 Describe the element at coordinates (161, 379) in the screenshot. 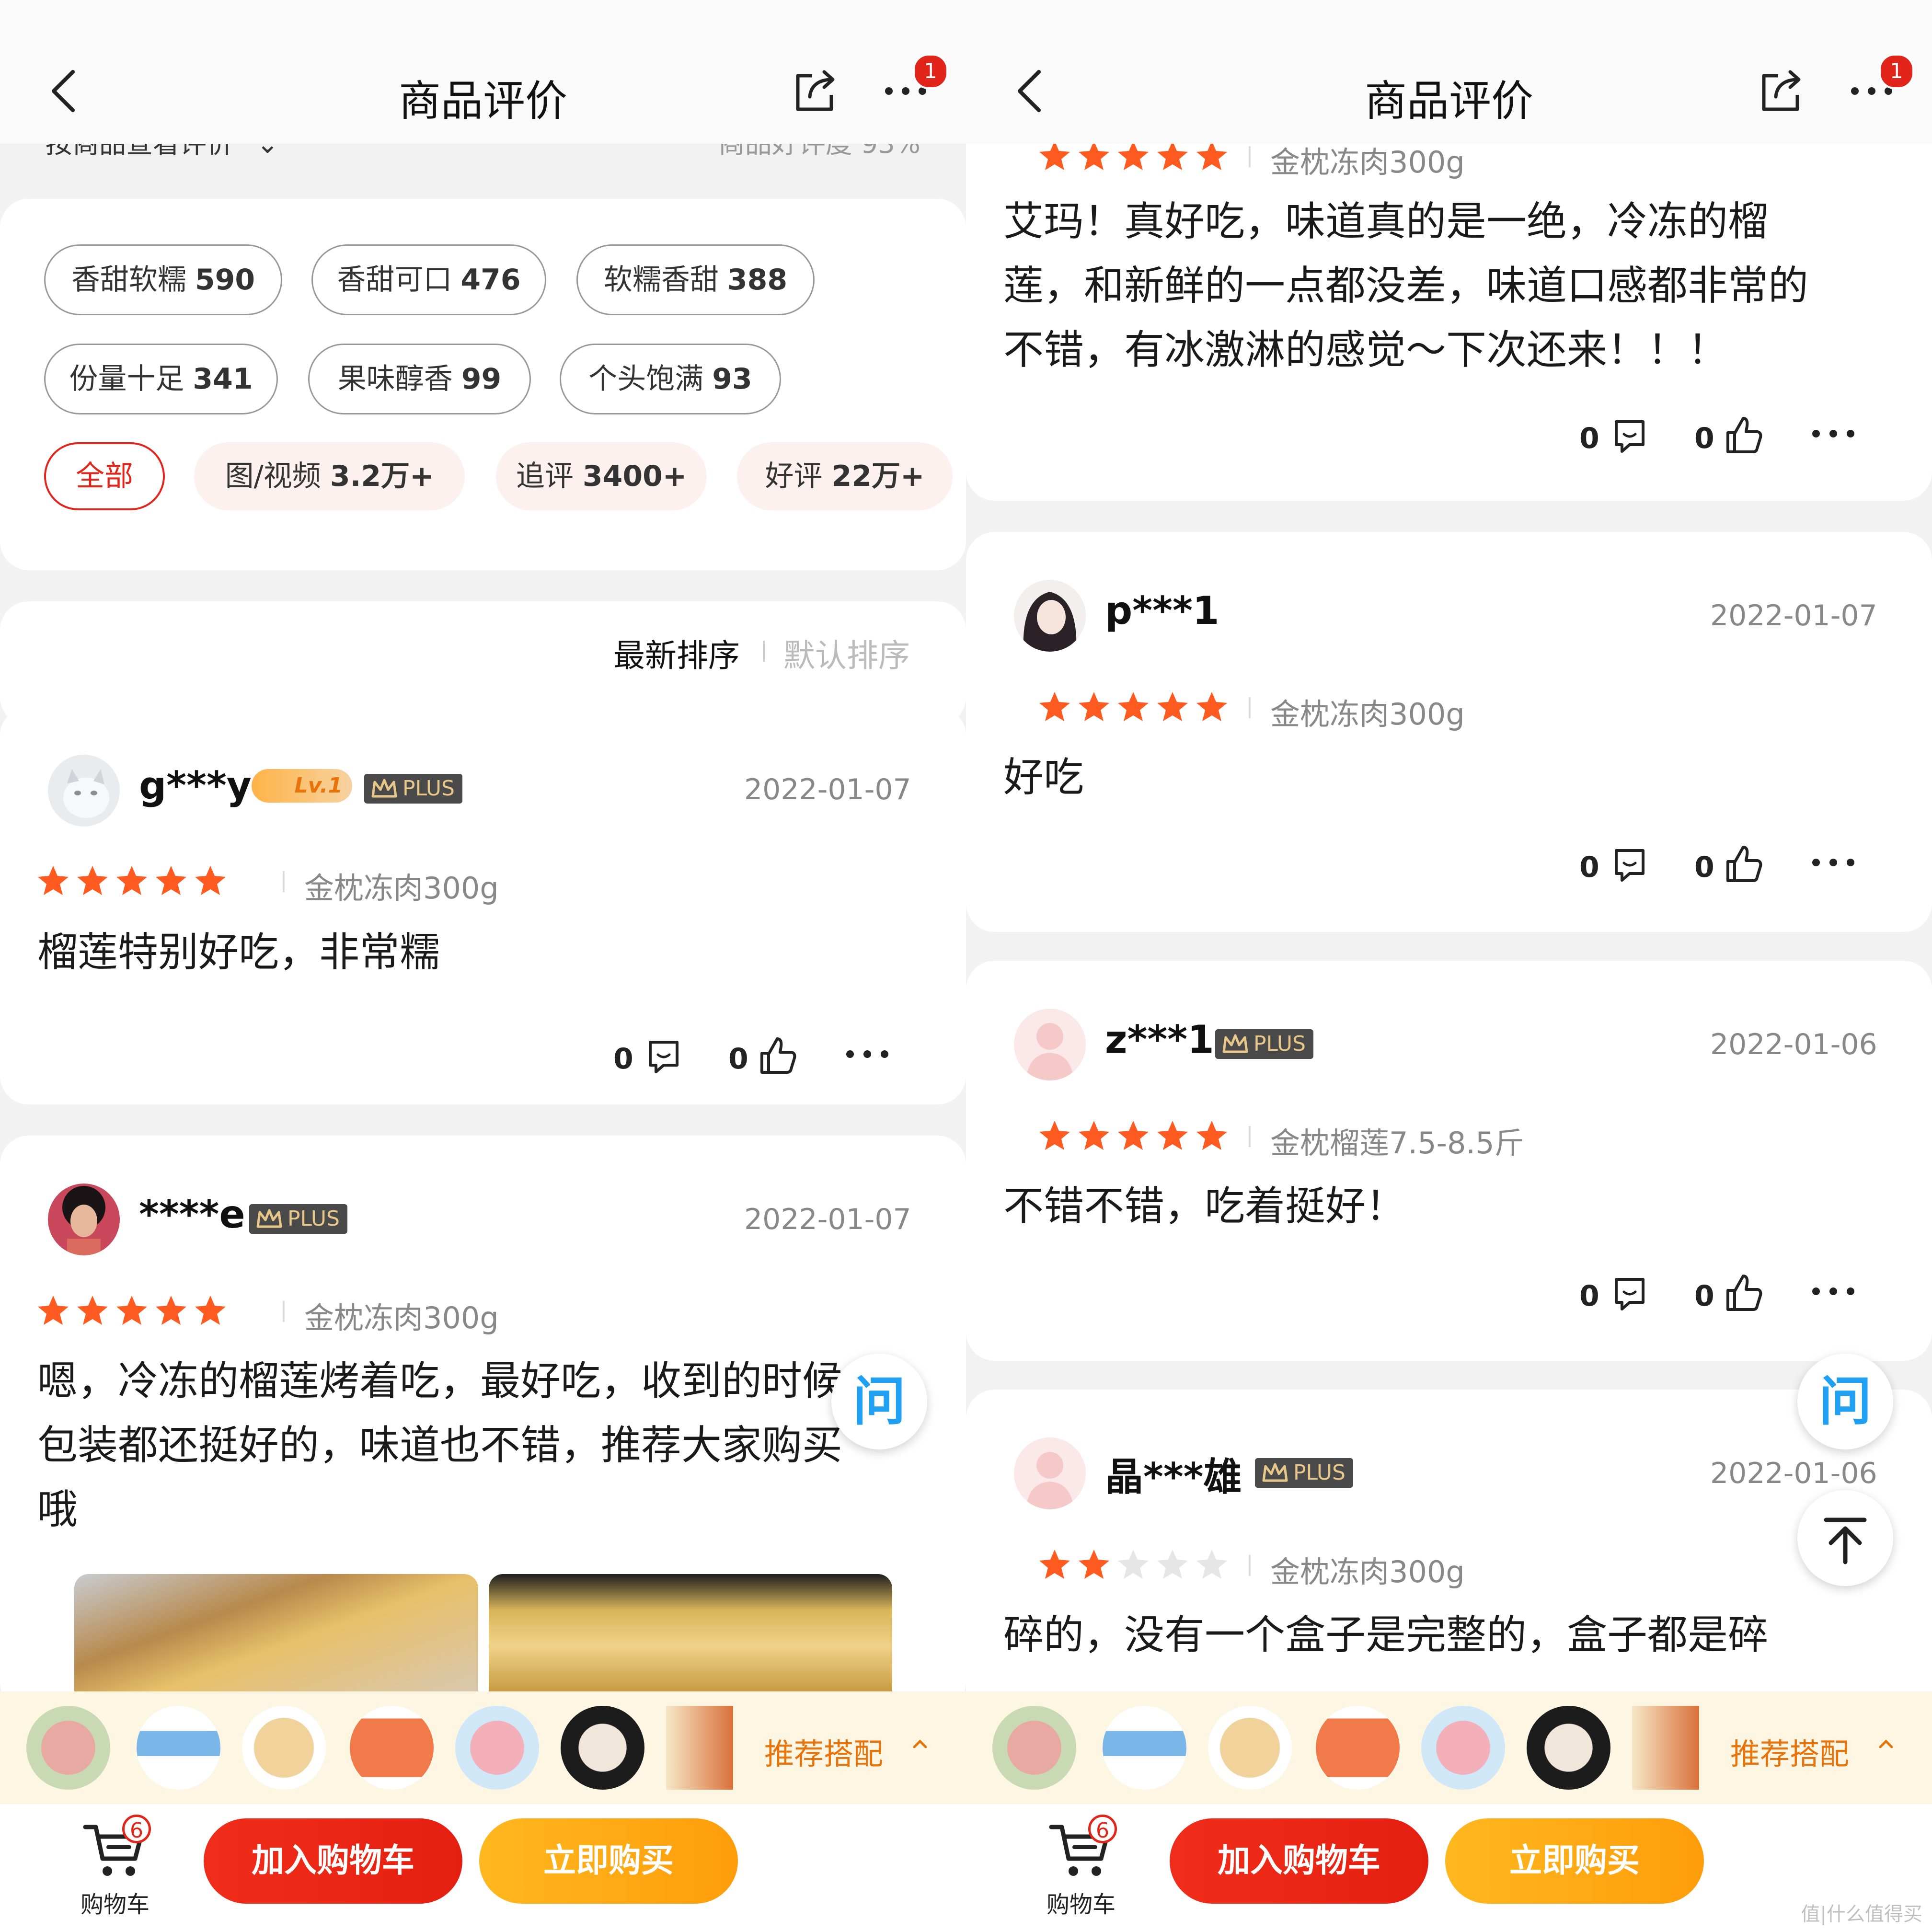

I see `tag-chip: 份量十足 341` at that location.